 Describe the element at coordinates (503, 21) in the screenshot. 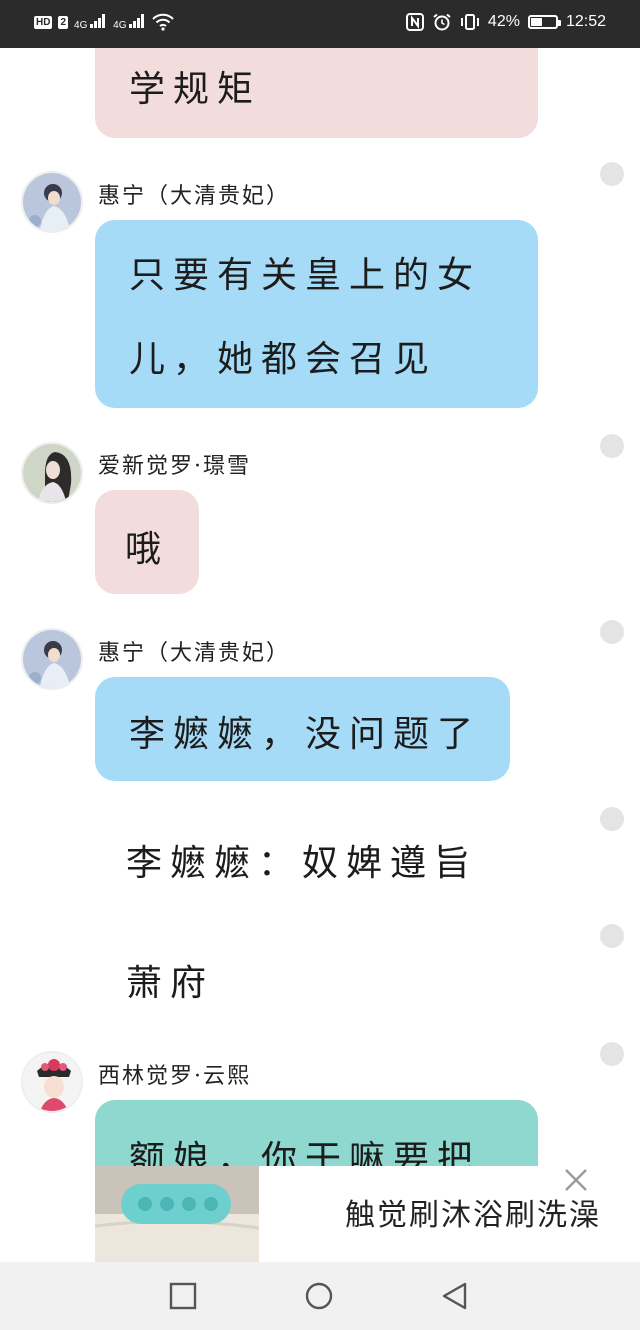

I see `battery-percent: 42%` at that location.